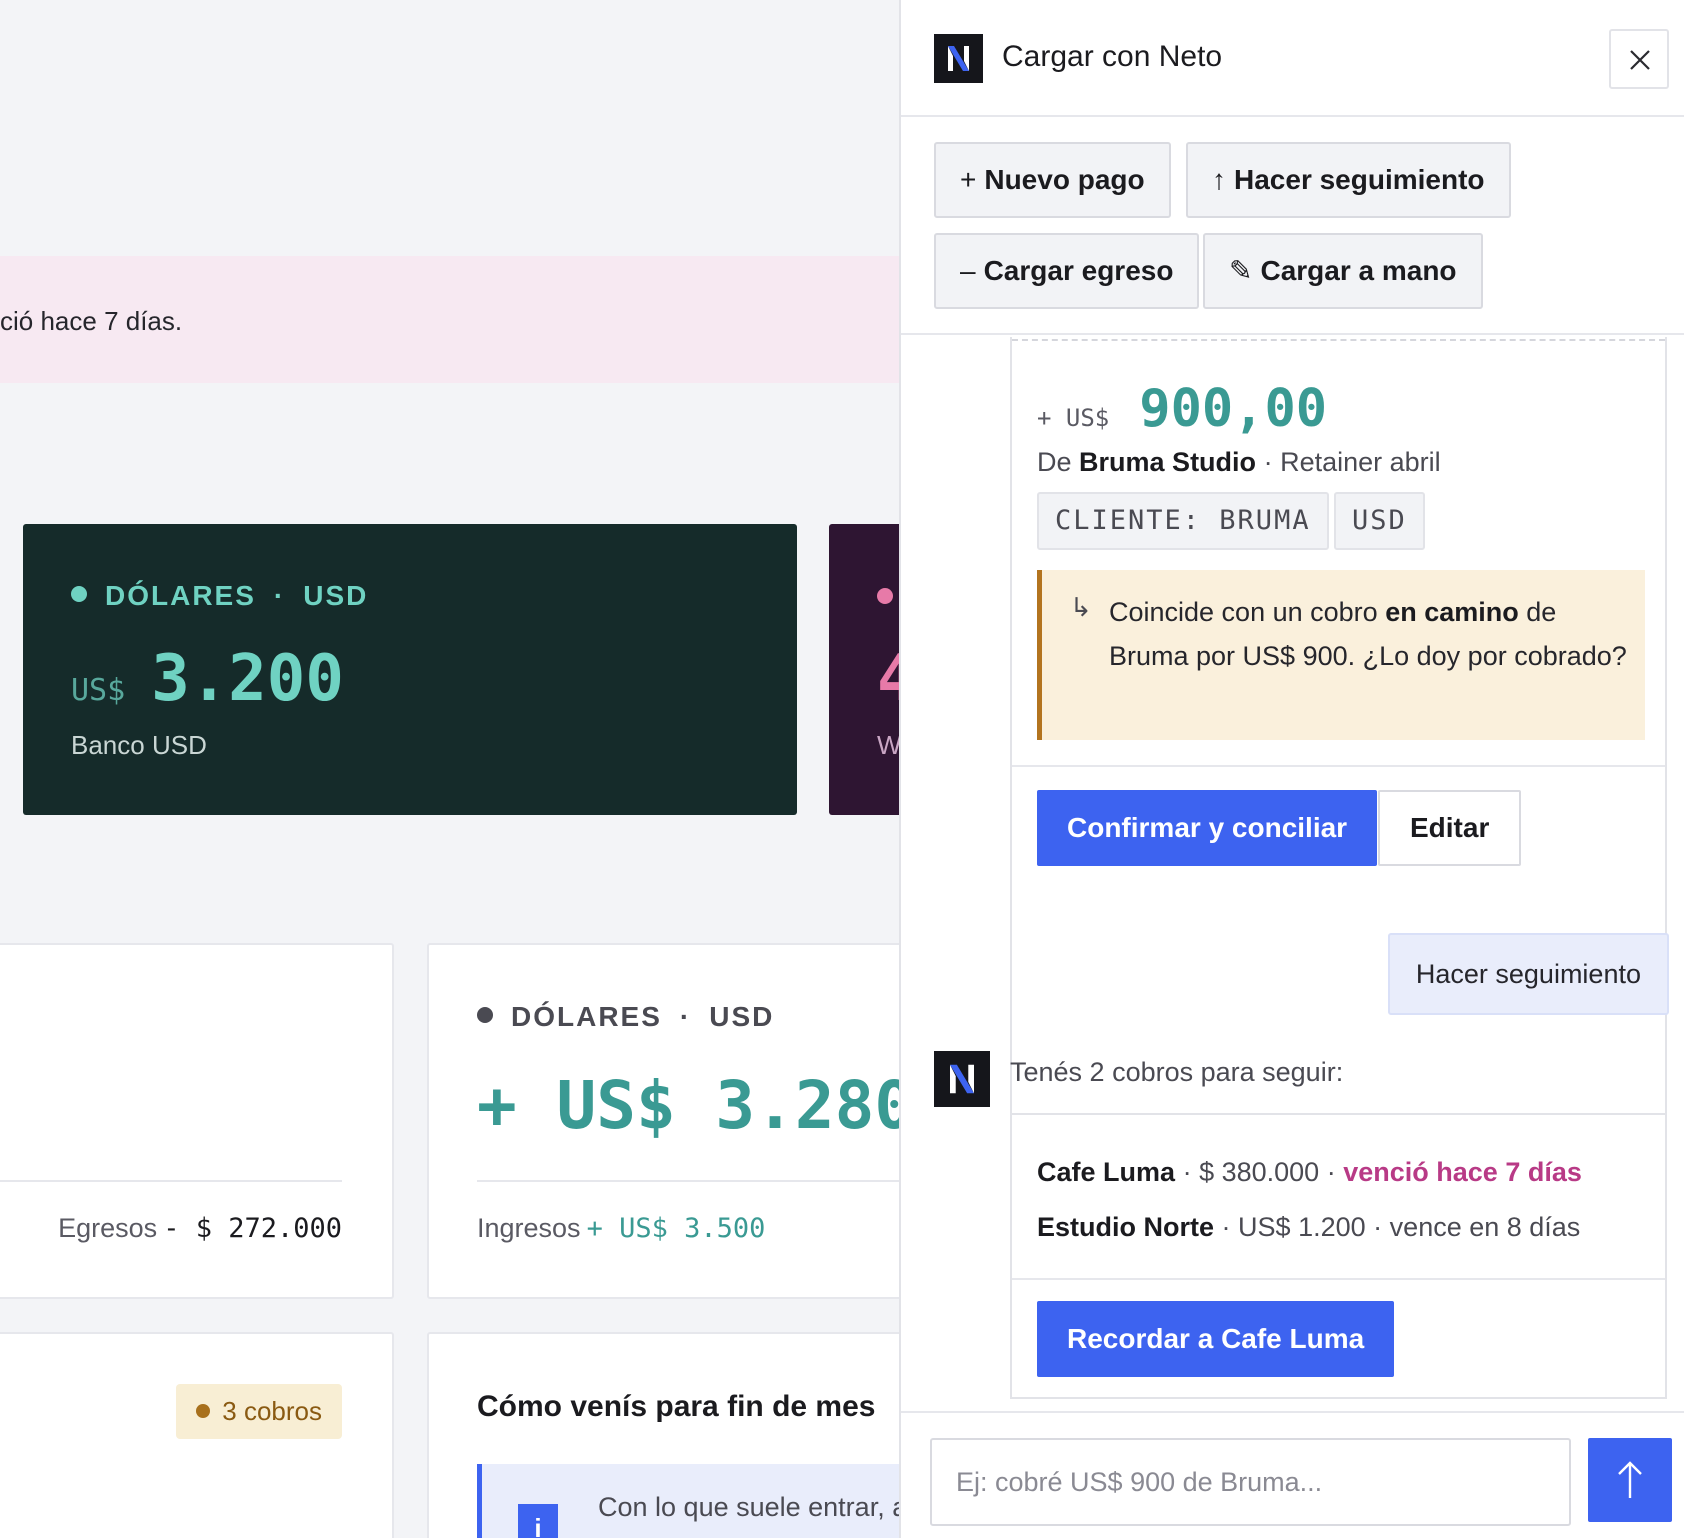 Image resolution: width=1684 pixels, height=1538 pixels. What do you see at coordinates (864, 669) in the screenshot?
I see `account-card-other: 4 W` at bounding box center [864, 669].